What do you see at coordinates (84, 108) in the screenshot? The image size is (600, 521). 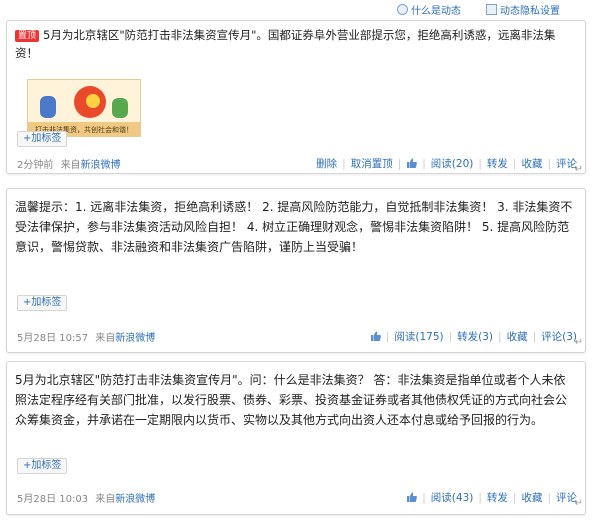 I see `post-image: 打击非法集资，共创社会和谐！` at bounding box center [84, 108].